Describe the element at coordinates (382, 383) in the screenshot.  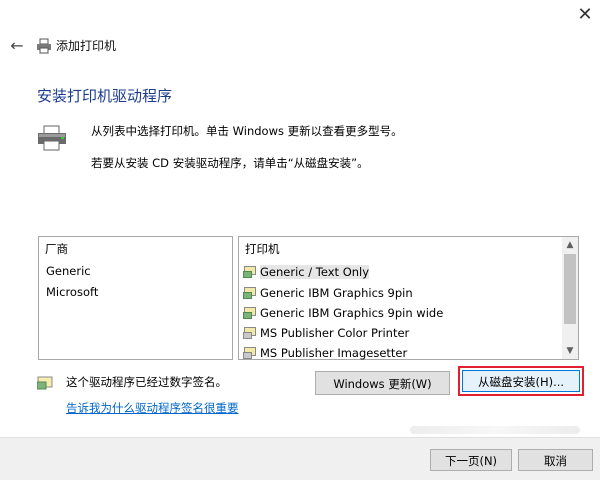
I see `windows-update-button: Windows 更新(W)` at that location.